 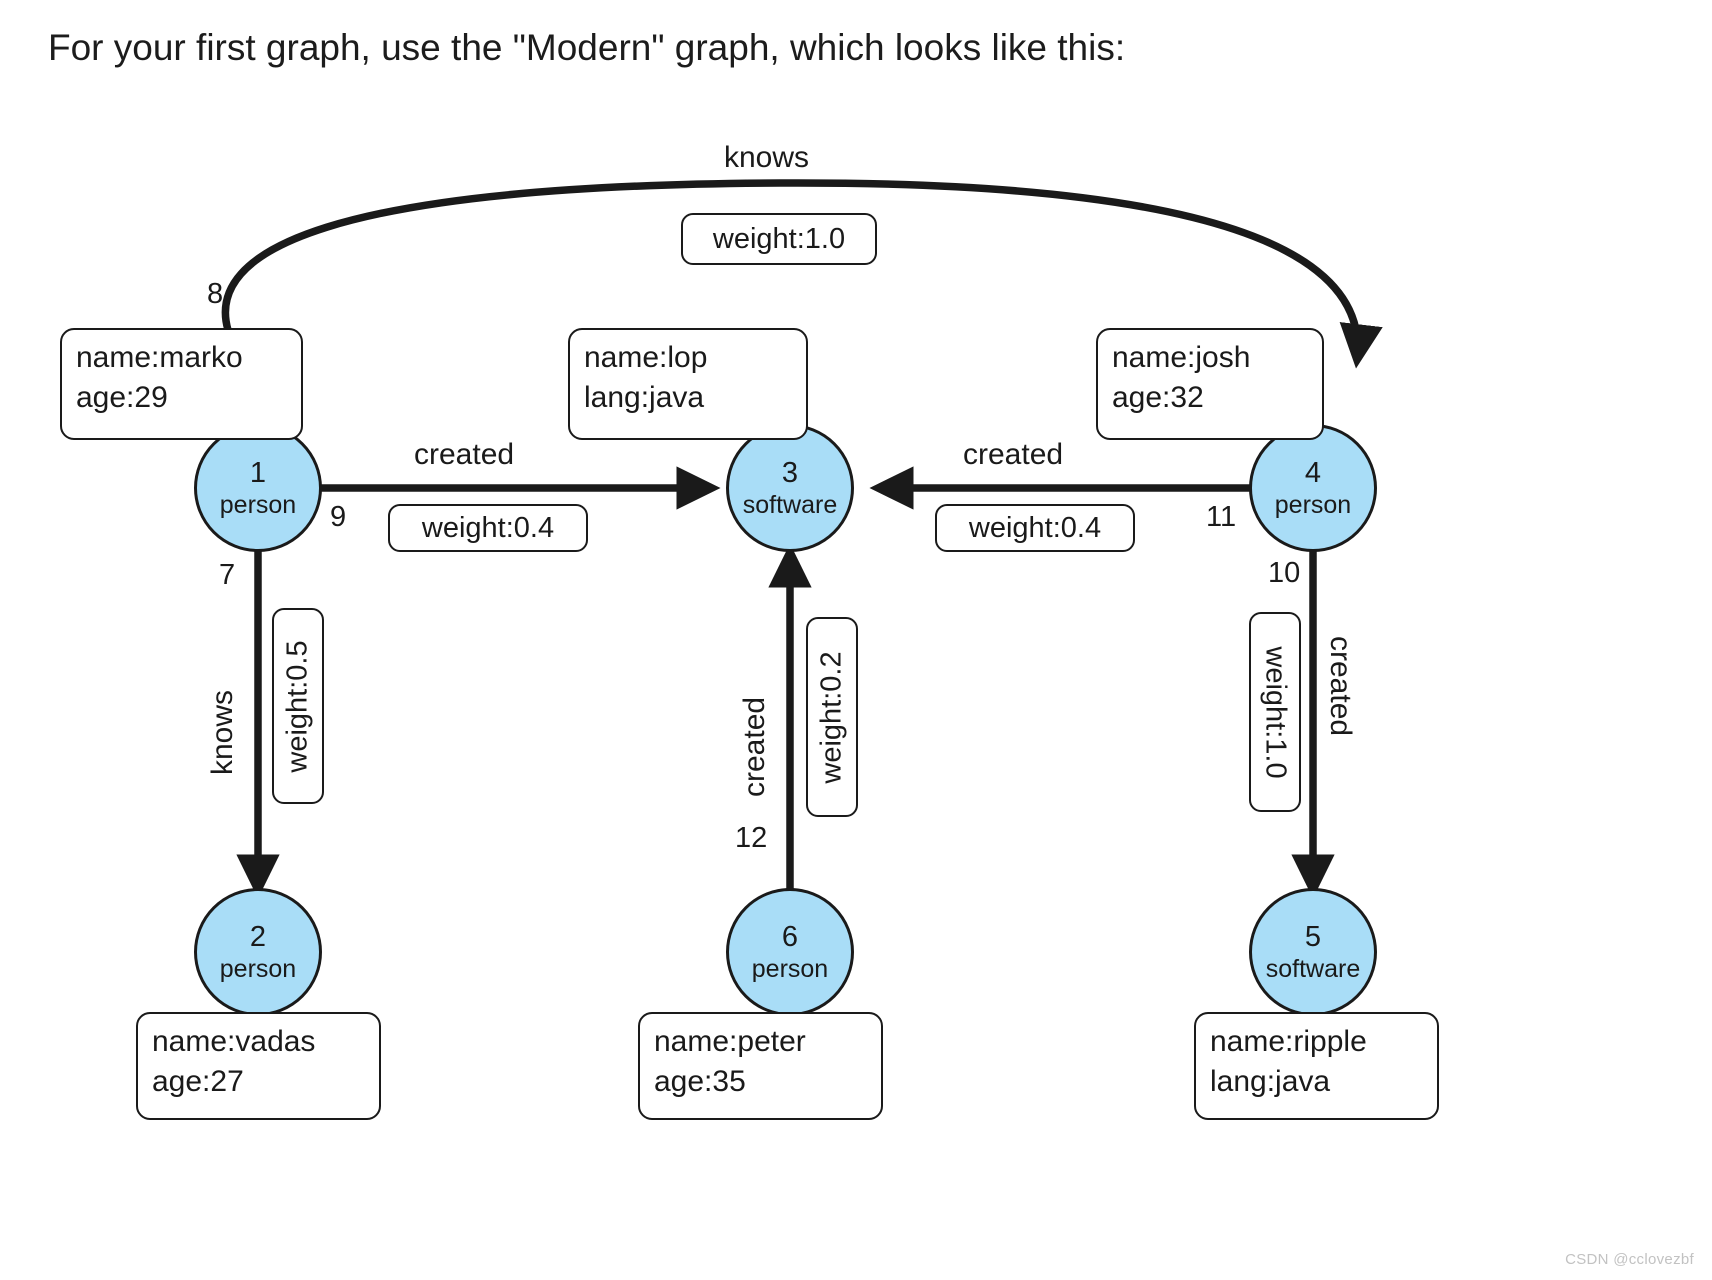 What do you see at coordinates (790, 472) in the screenshot?
I see `vertex-3-id: 3` at bounding box center [790, 472].